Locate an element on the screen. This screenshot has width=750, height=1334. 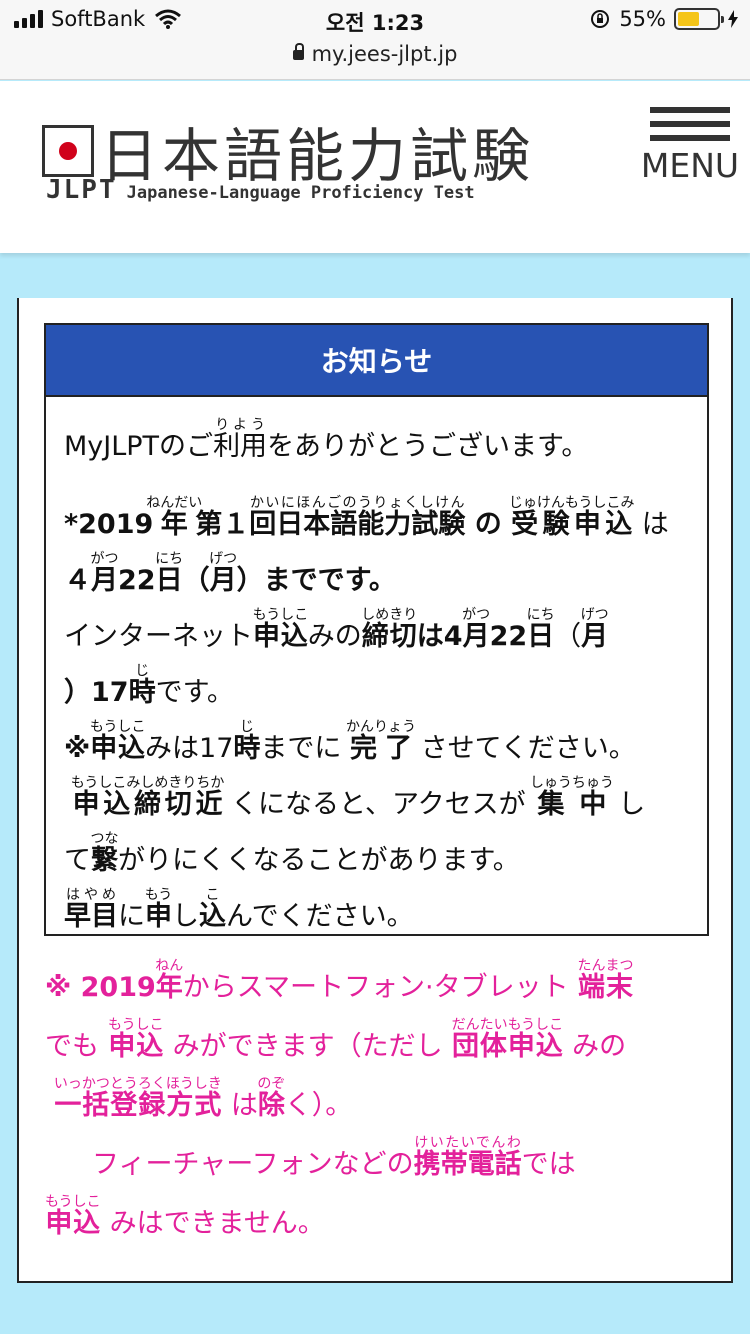
logo-subtitle: Japanese-Language Proficiency Test is located at coordinates (300, 193).